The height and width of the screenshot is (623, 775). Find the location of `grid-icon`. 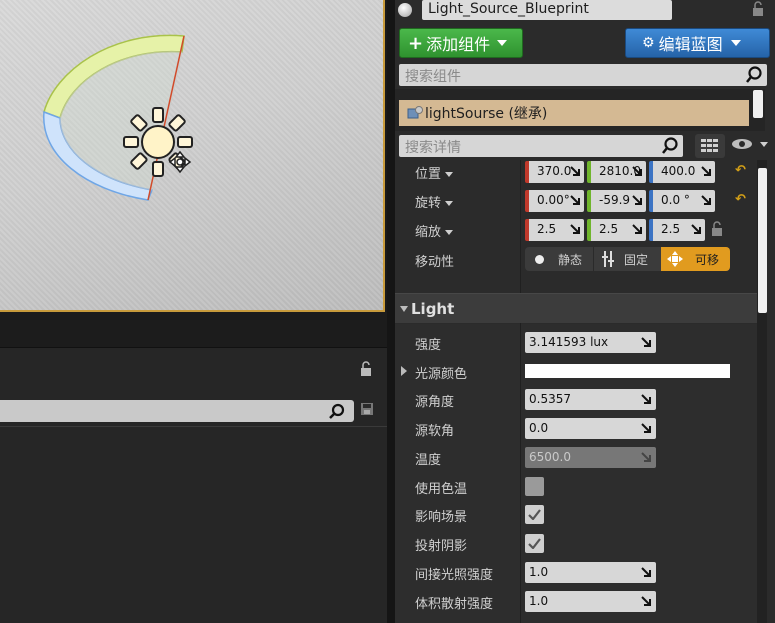

grid-icon is located at coordinates (709, 145).